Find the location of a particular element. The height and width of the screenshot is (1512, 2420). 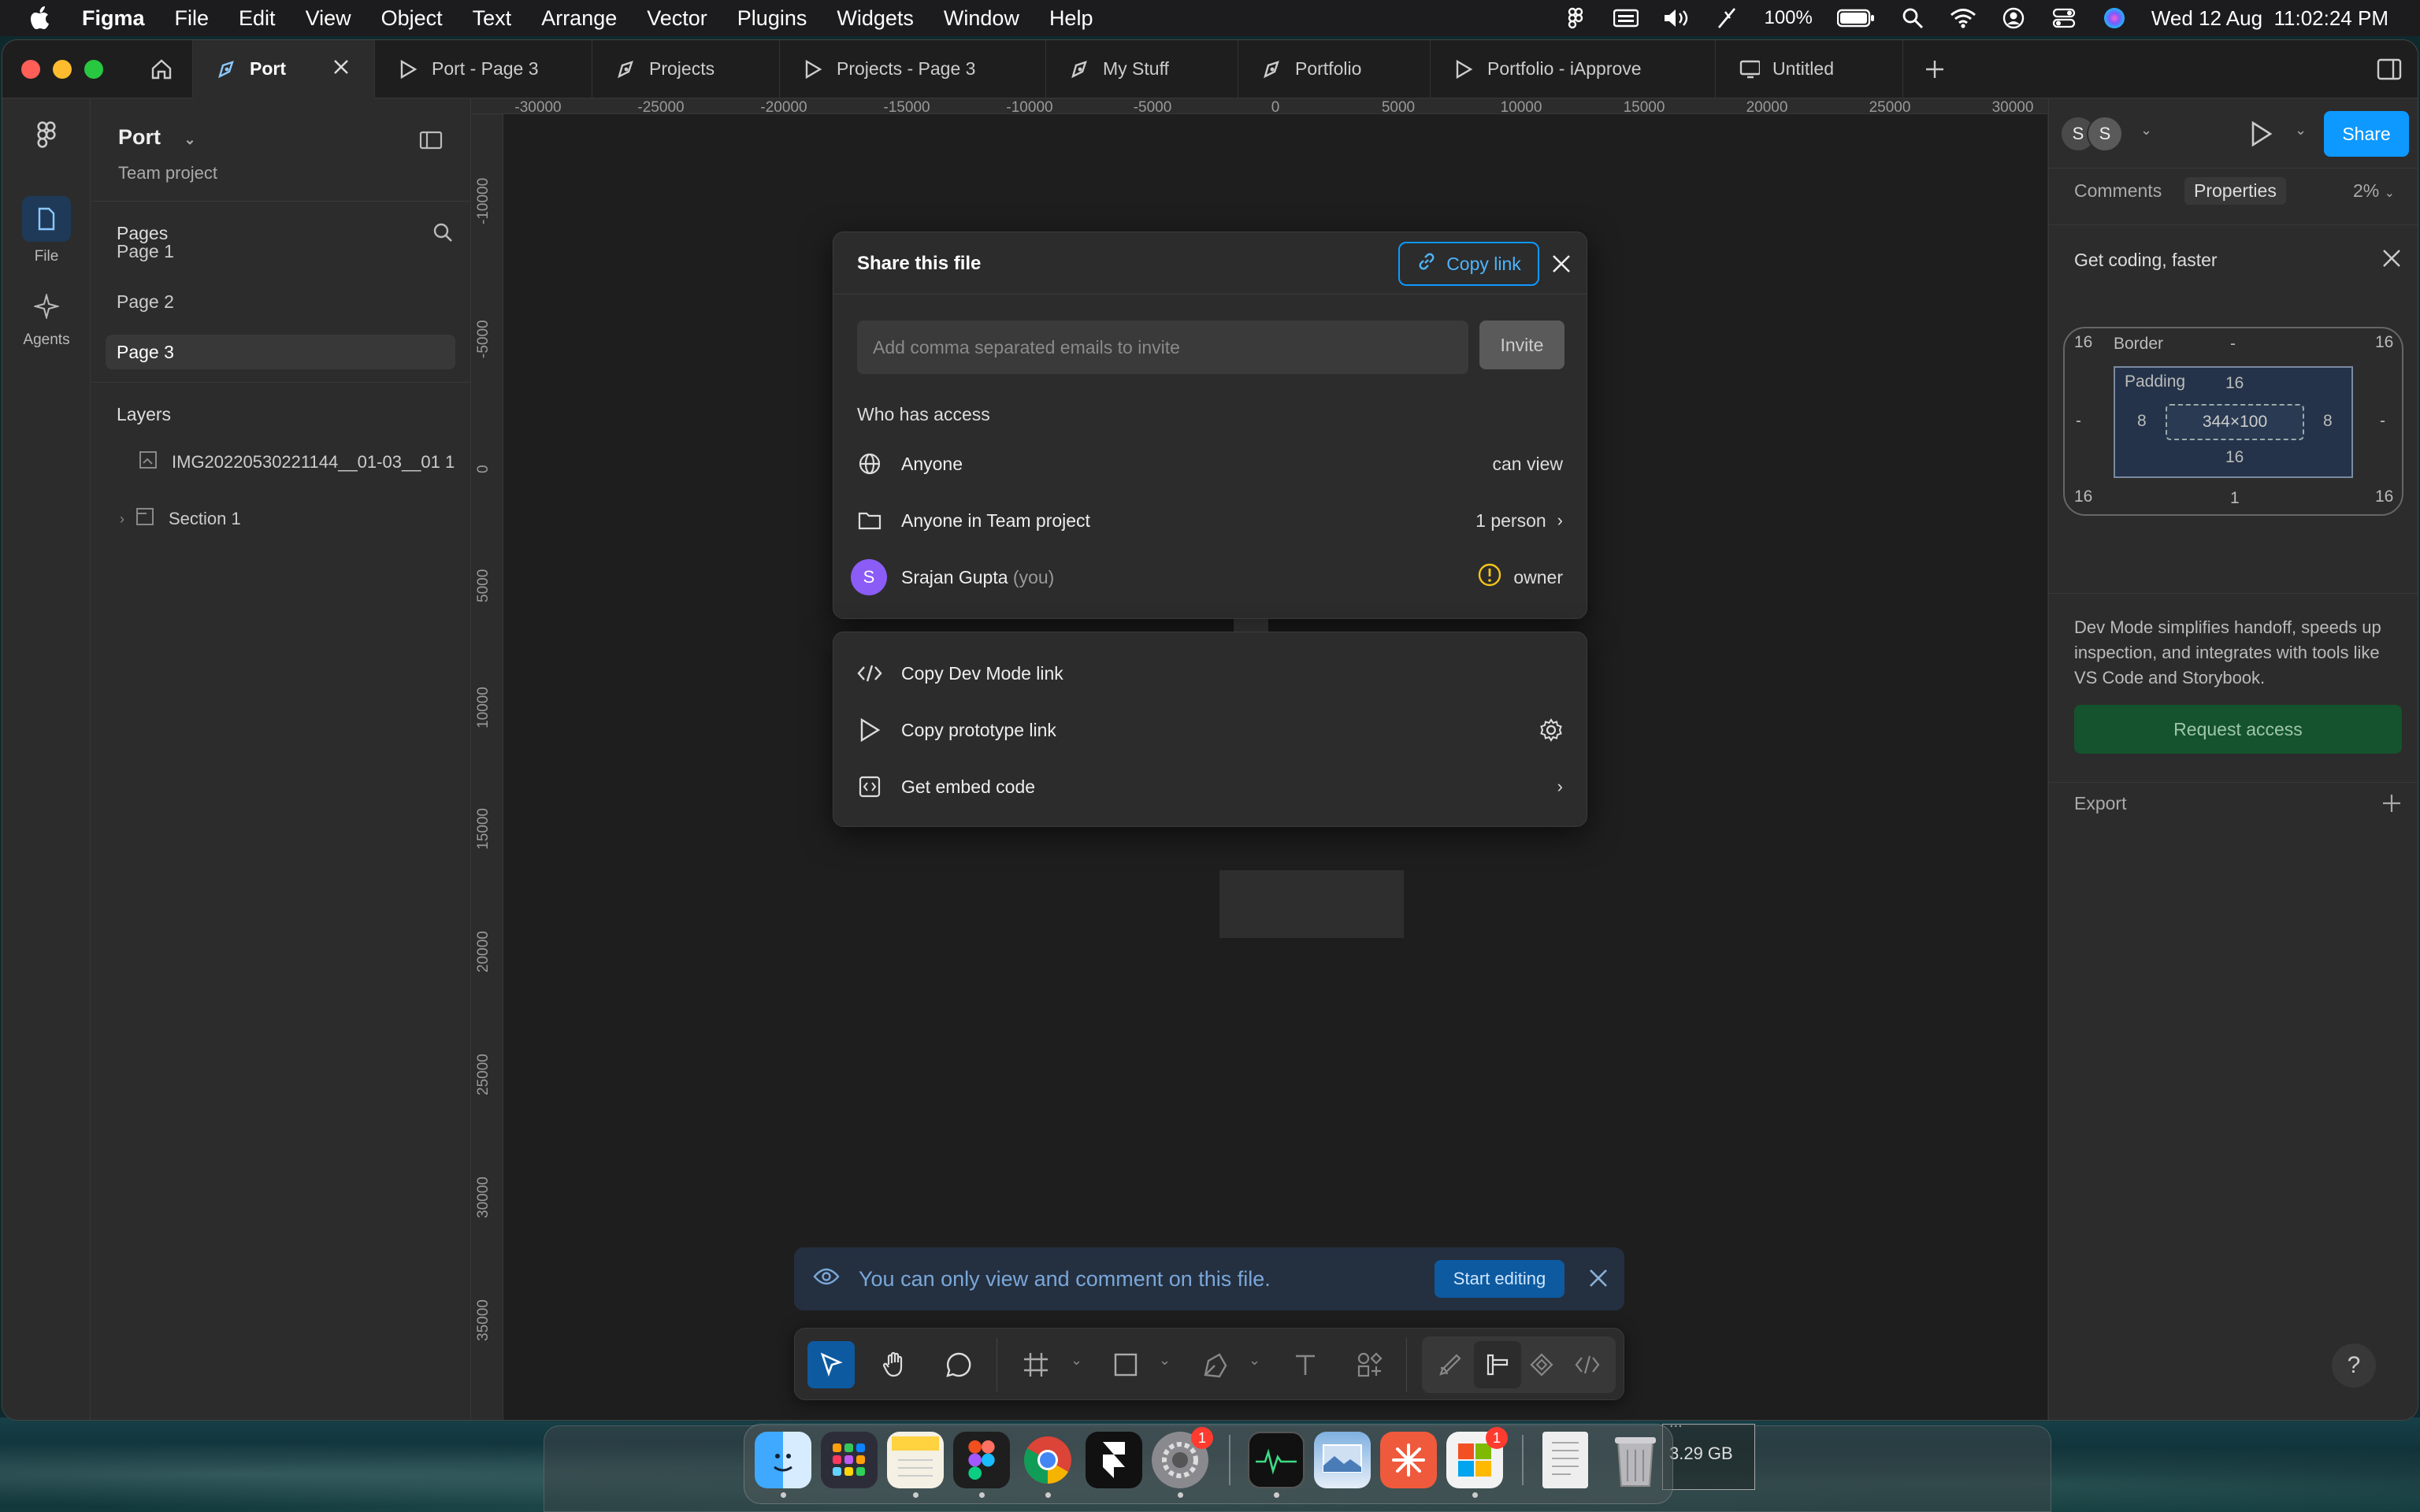

page-item-1: Page 1 is located at coordinates (280, 251).